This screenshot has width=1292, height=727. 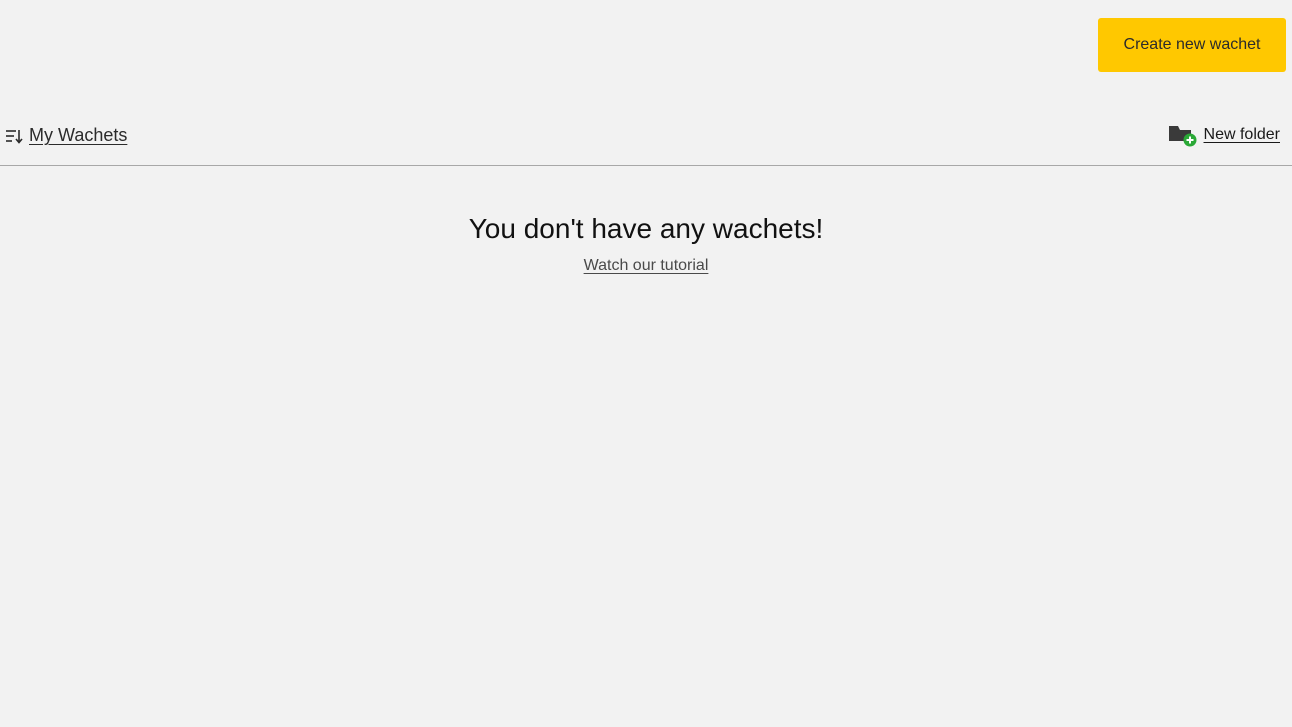 I want to click on empty-state-message: You don't have any wachets!, so click(x=646, y=228).